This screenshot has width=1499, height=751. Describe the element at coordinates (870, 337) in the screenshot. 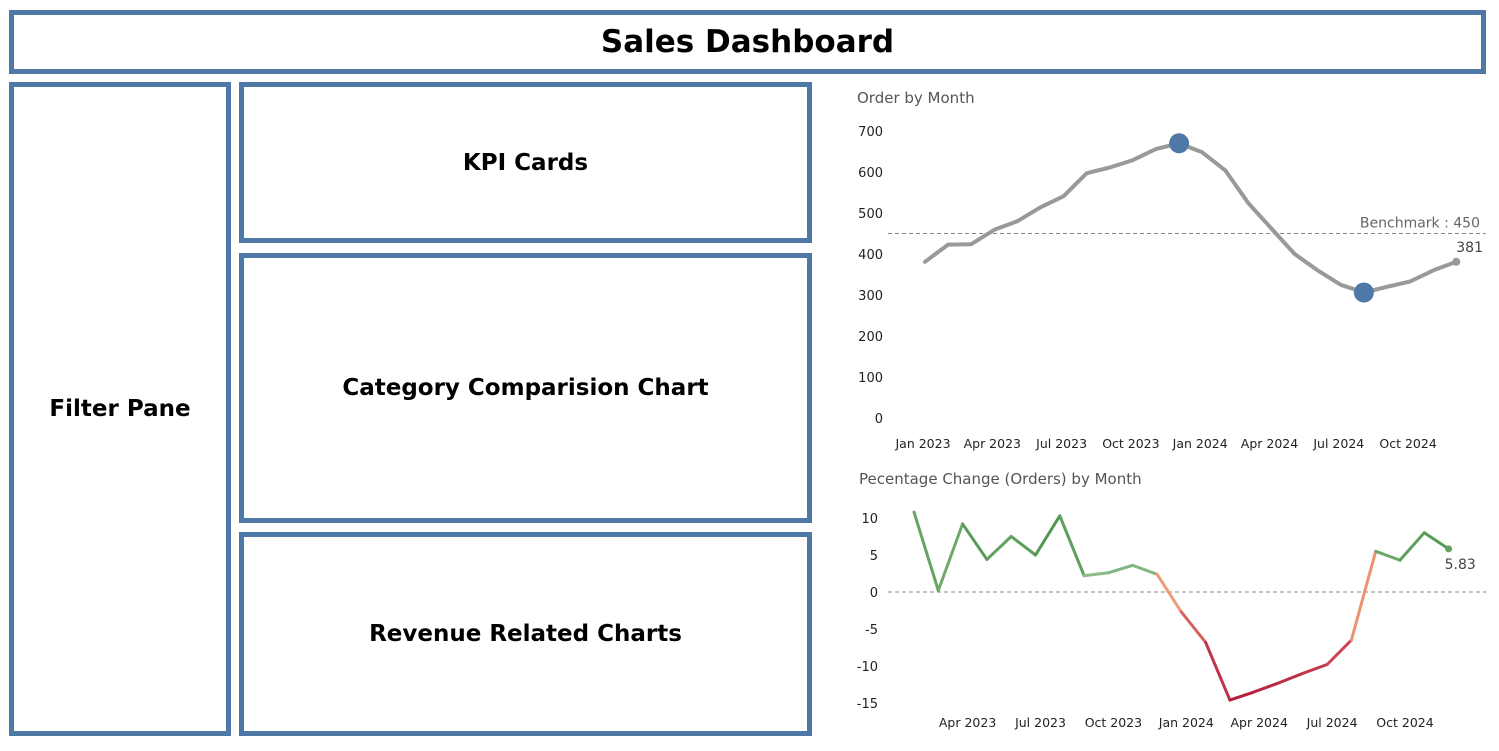

I see `y-tick-label: 200` at that location.